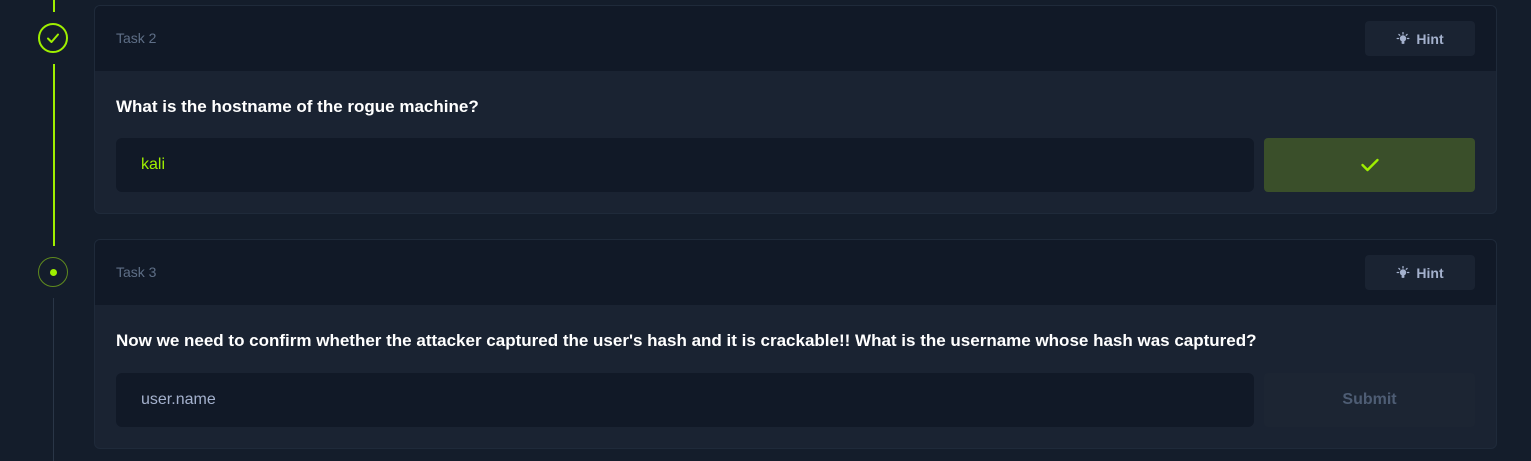 The image size is (1531, 461). I want to click on task-3-status-node, so click(53, 272).